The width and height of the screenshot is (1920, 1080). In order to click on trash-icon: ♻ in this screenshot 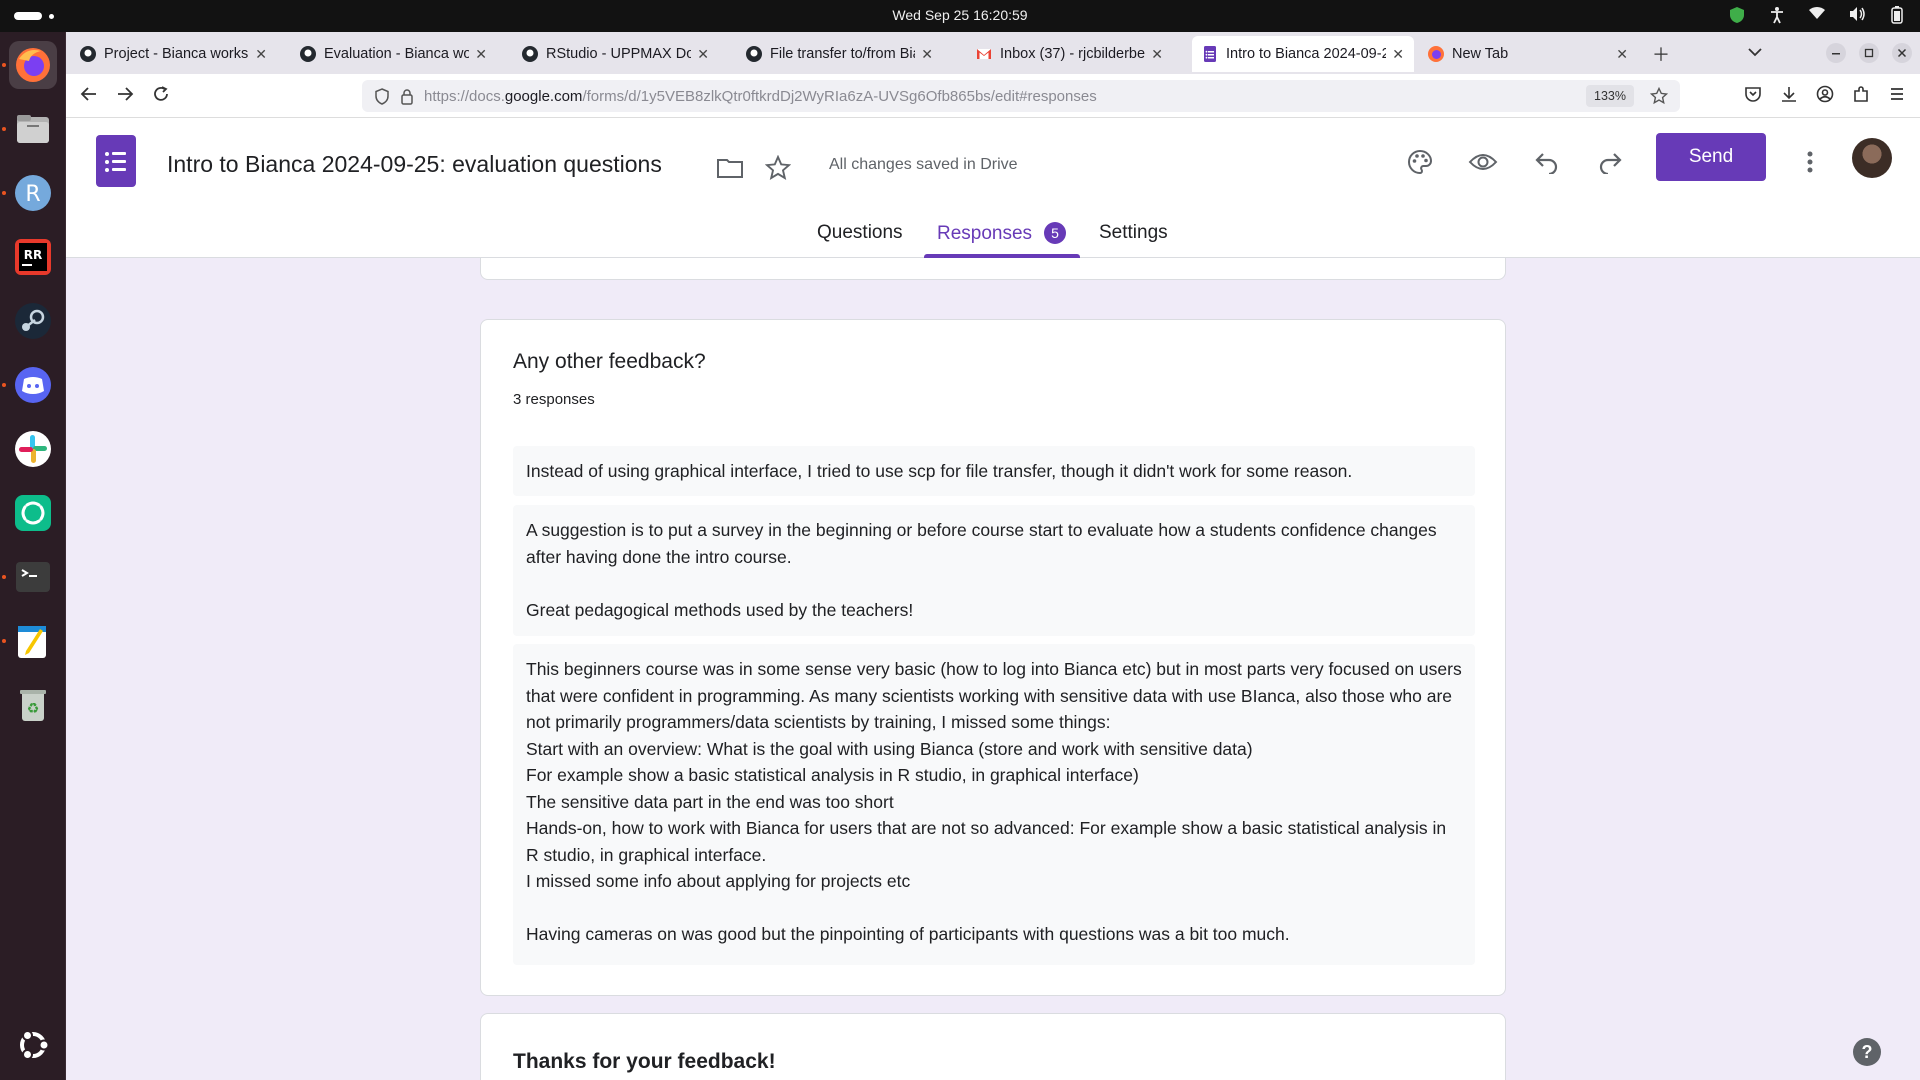, I will do `click(33, 705)`.